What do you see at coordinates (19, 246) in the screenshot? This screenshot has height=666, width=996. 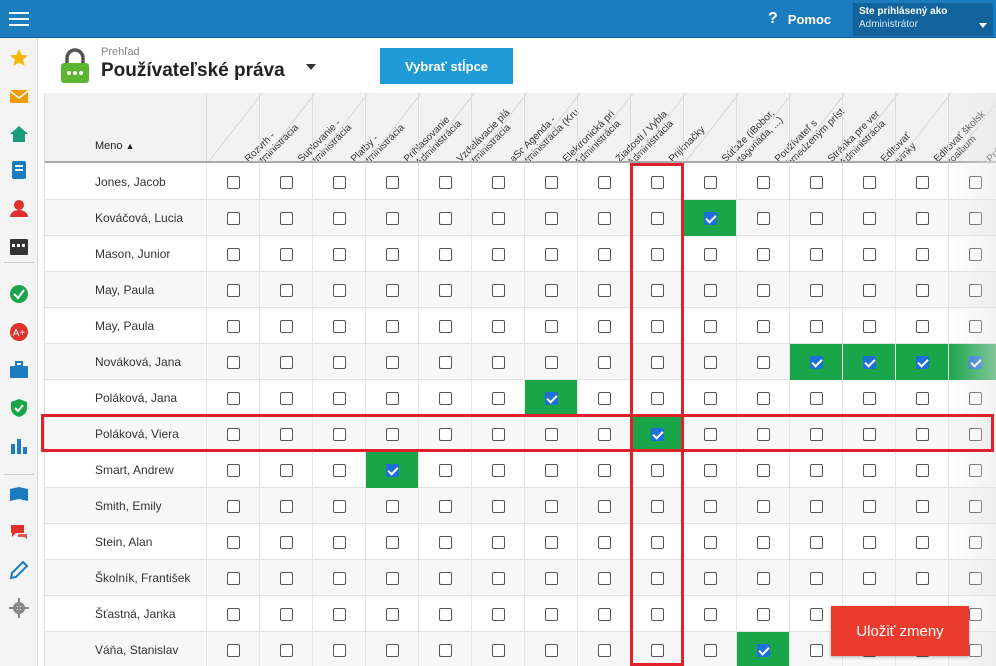 I see `calendar-icon` at bounding box center [19, 246].